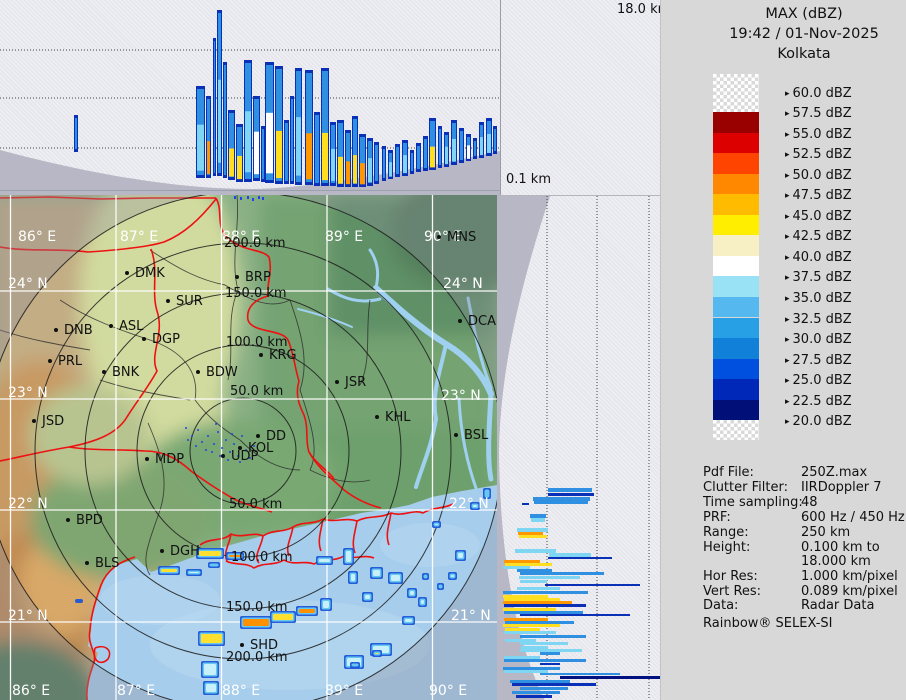 Image resolution: width=906 pixels, height=700 pixels. What do you see at coordinates (826, 532) in the screenshot?
I see `metadata-value: 250 km` at bounding box center [826, 532].